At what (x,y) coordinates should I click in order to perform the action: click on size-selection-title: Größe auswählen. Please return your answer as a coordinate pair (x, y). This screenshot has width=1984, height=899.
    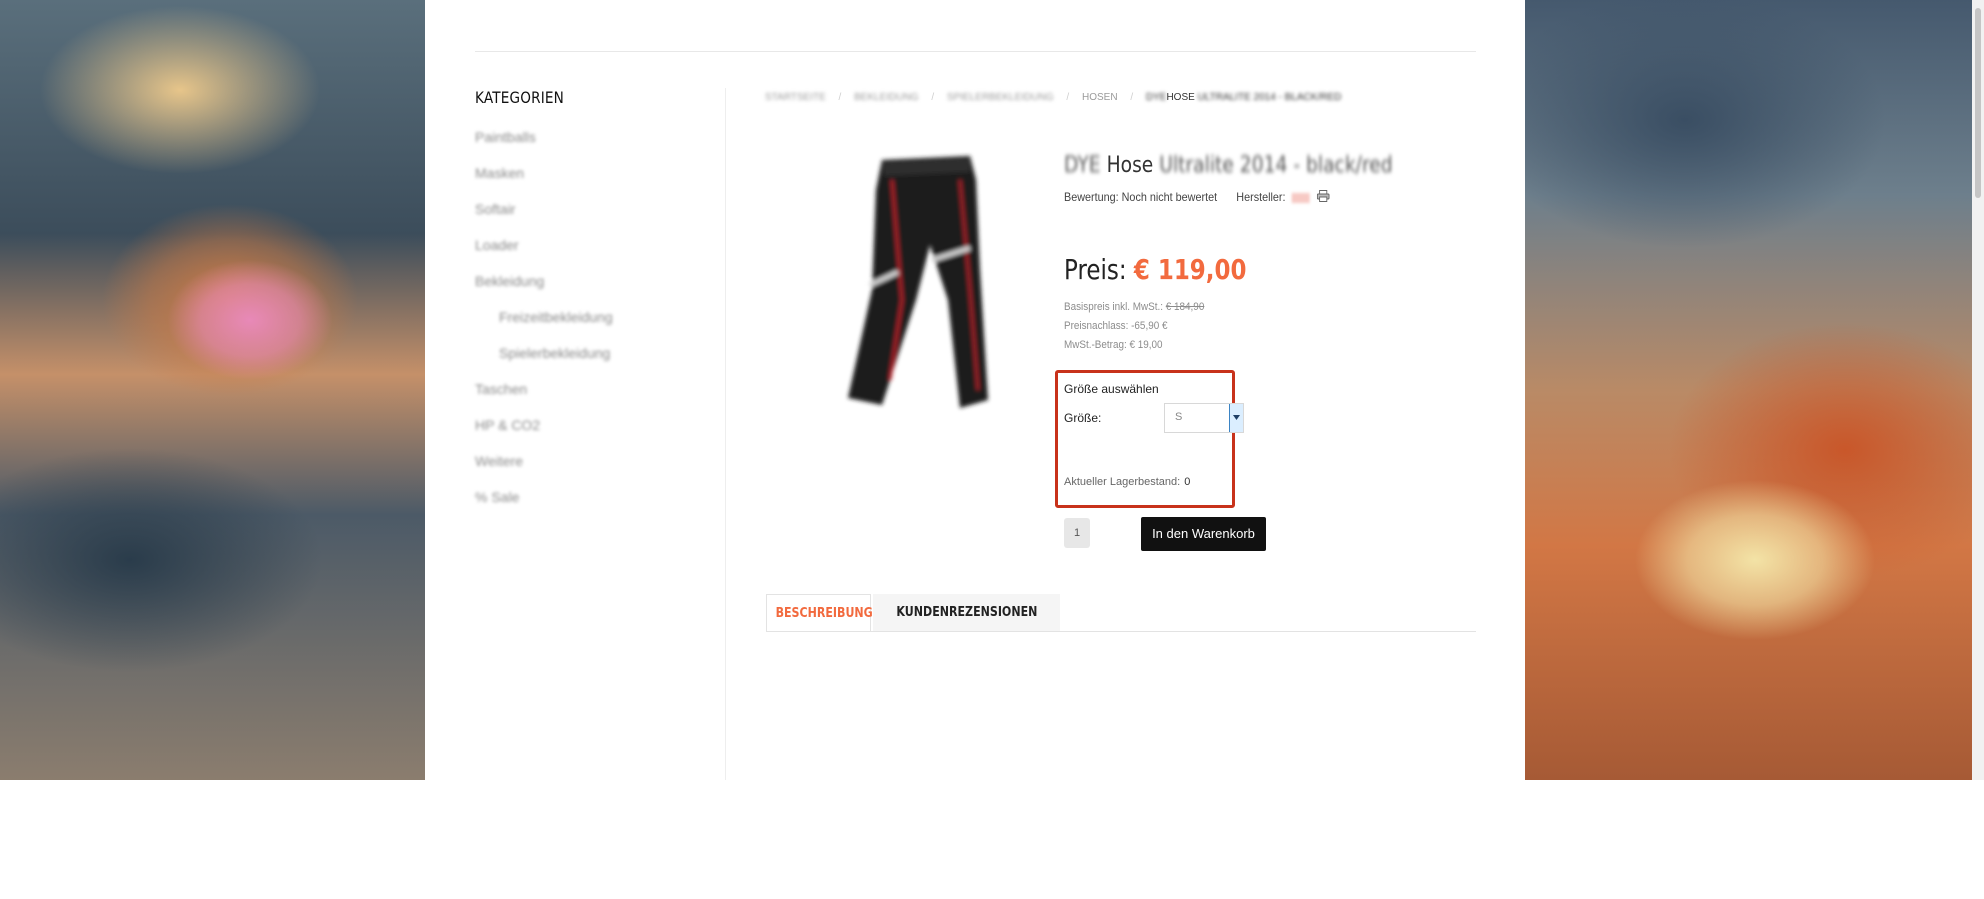
    Looking at the image, I should click on (1111, 389).